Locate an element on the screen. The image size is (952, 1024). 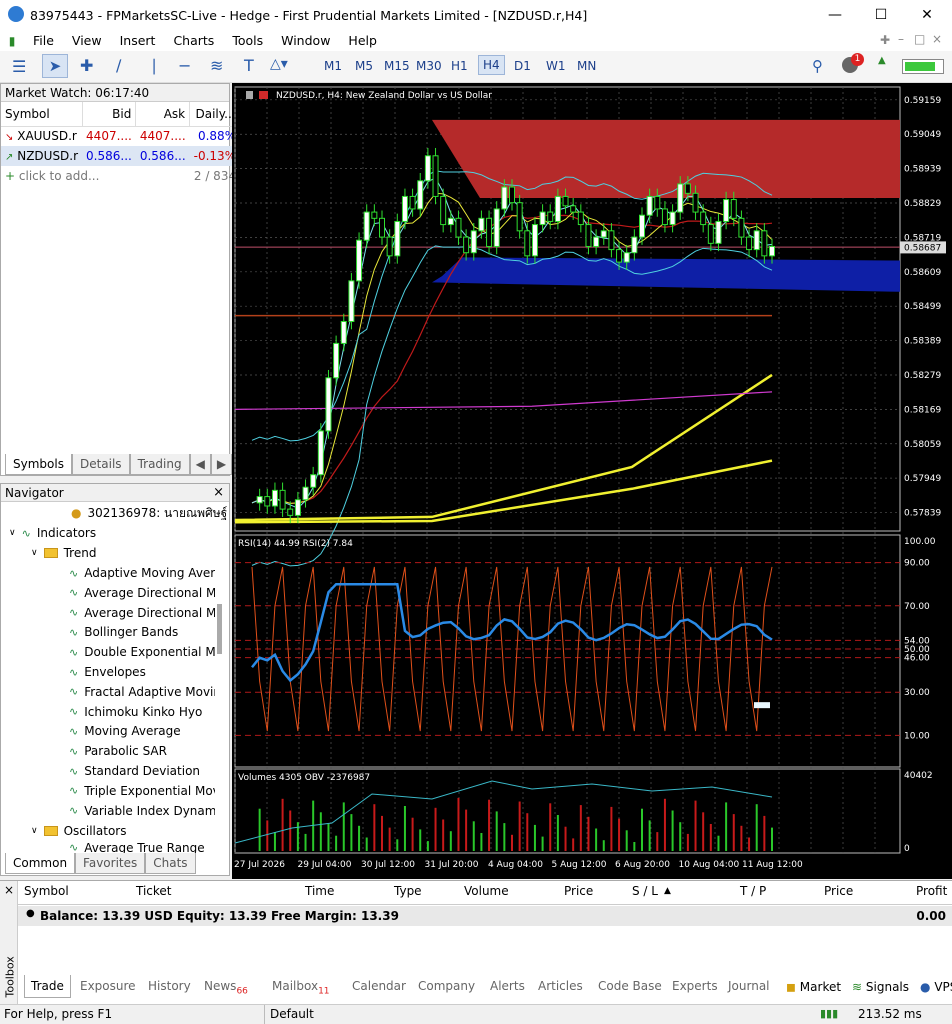
level-icon: ▲ is located at coordinates (882, 60).